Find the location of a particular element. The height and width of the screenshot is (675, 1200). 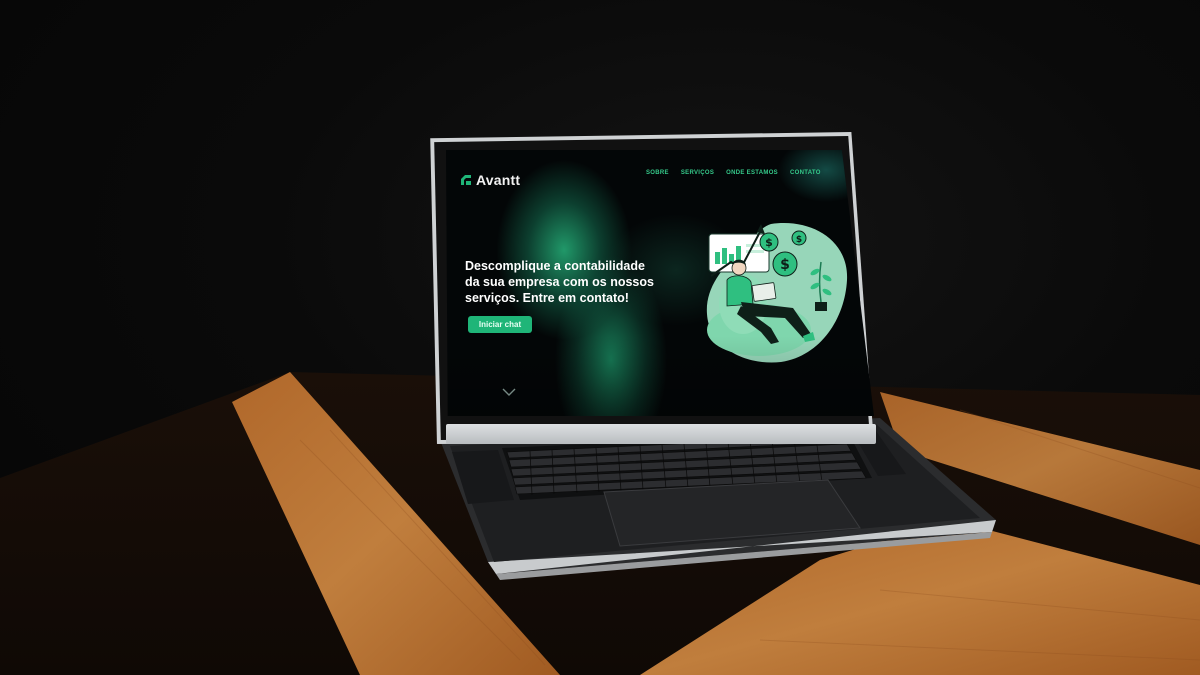

start-chat-label: Iniciar chat is located at coordinates (500, 324).